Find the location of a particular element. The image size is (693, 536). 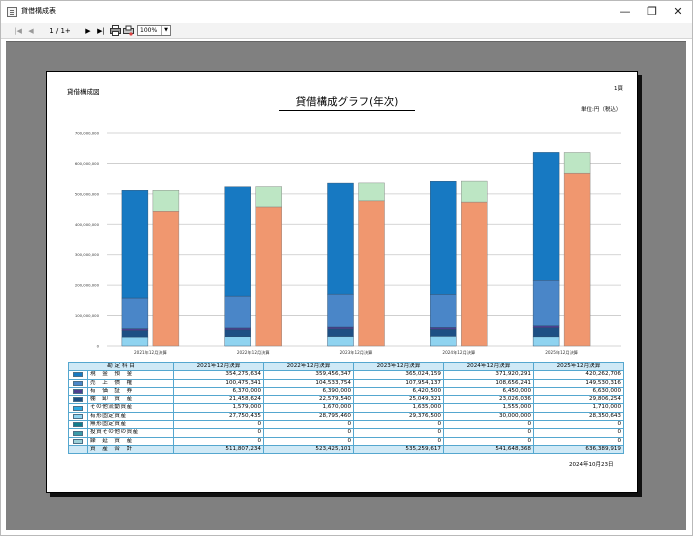

total-label: 資 産 合 計 is located at coordinates (130, 449).